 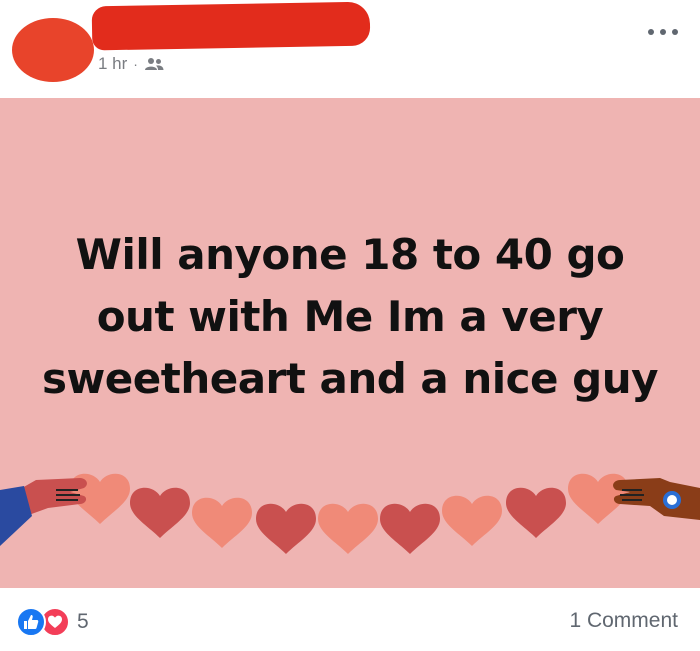 I want to click on post-meta: 1 hr ·, so click(x=131, y=64).